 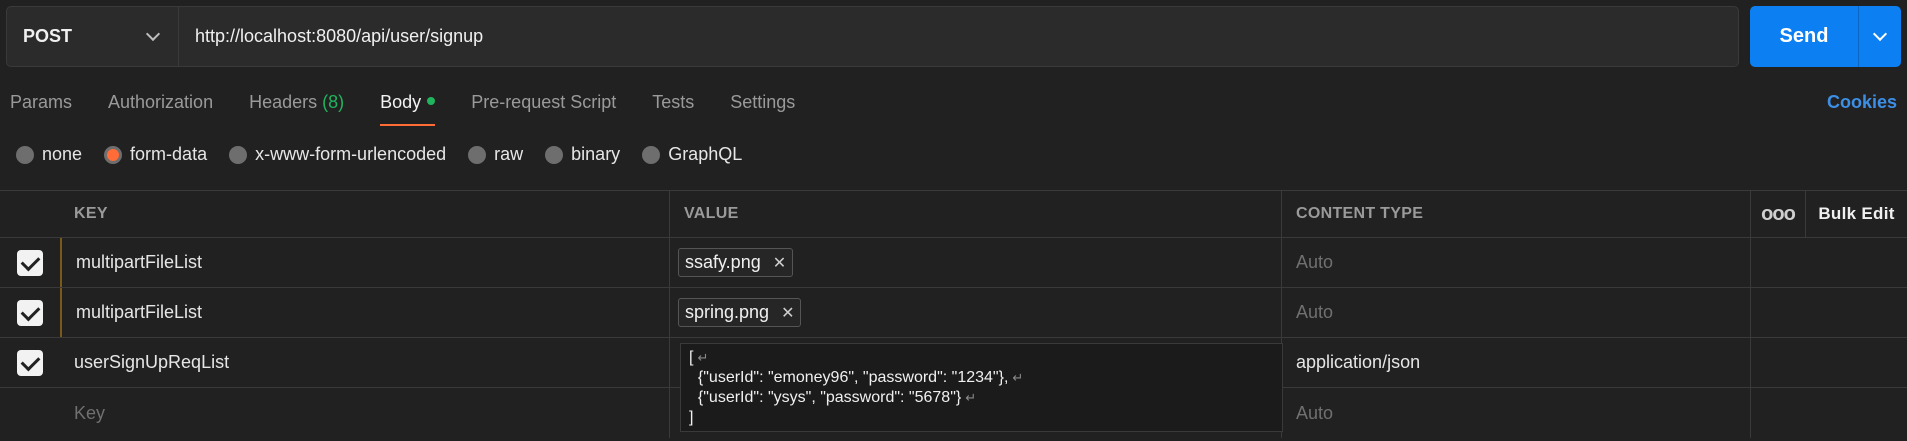 I want to click on tab-tests: Tests, so click(x=673, y=104).